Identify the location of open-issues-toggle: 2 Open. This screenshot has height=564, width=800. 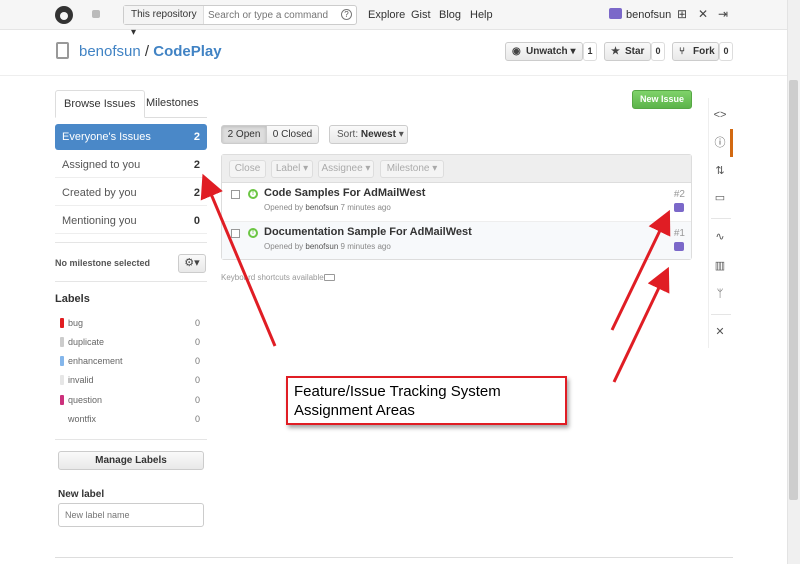
(244, 134).